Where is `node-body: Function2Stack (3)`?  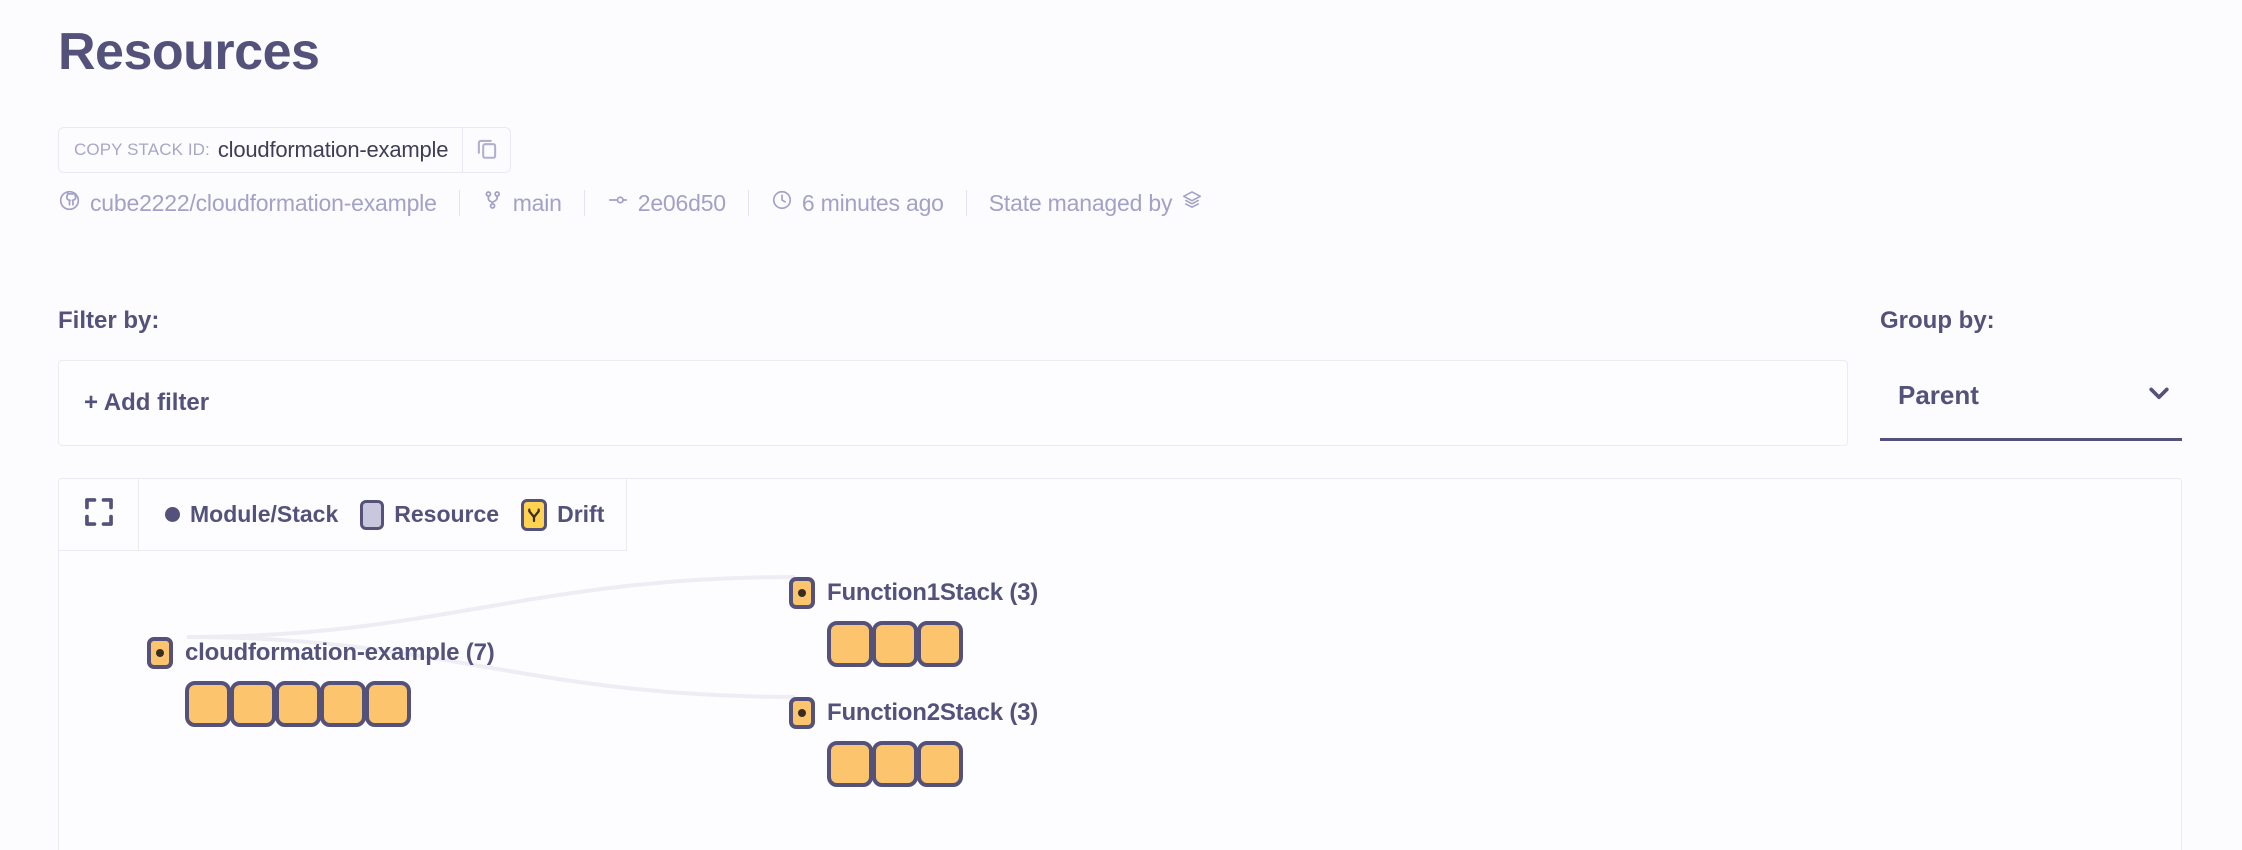
node-body: Function2Stack (3) is located at coordinates (913, 742).